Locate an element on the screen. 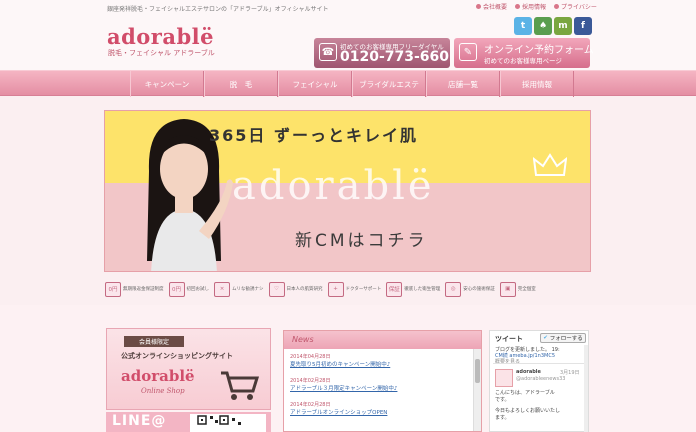 This screenshot has height=432, width=696. feature-item: ◎ 安心の施術保証 is located at coordinates (470, 289).